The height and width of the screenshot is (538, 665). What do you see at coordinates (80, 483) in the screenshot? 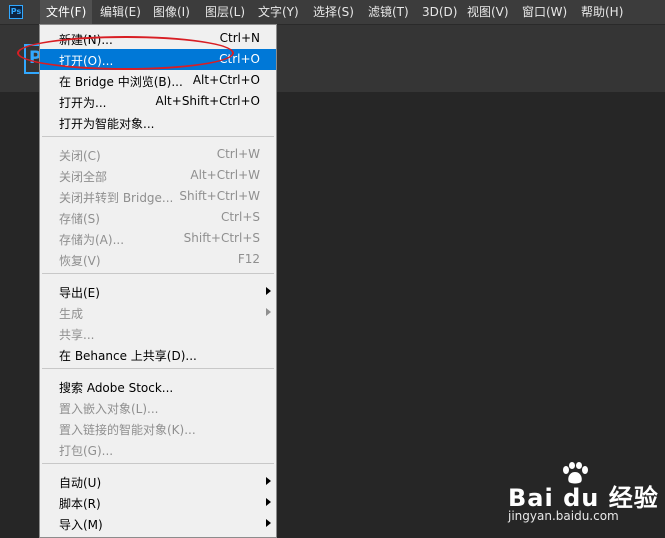
I see `menu-item-label: 自动(U)` at bounding box center [80, 483].